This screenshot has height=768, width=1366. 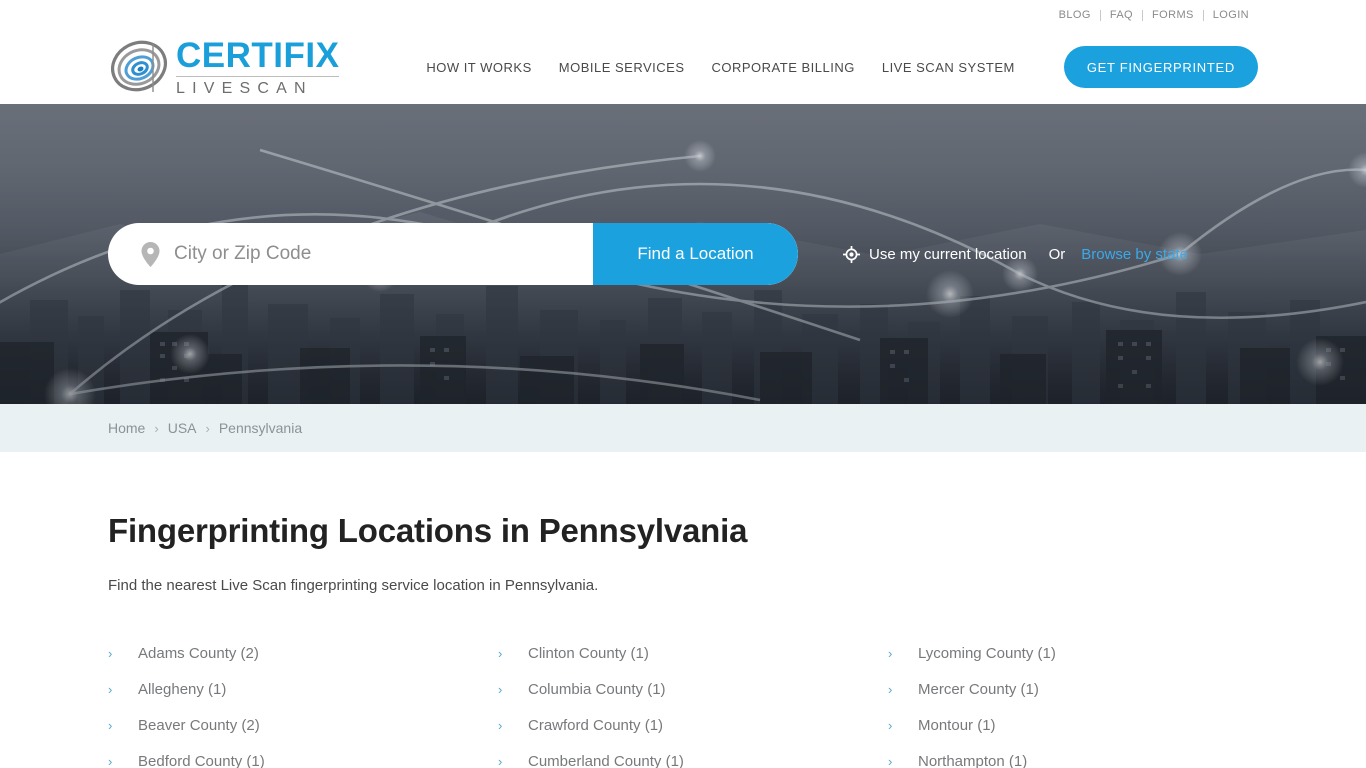 I want to click on list-item: › Montour (1), so click(x=1083, y=725).